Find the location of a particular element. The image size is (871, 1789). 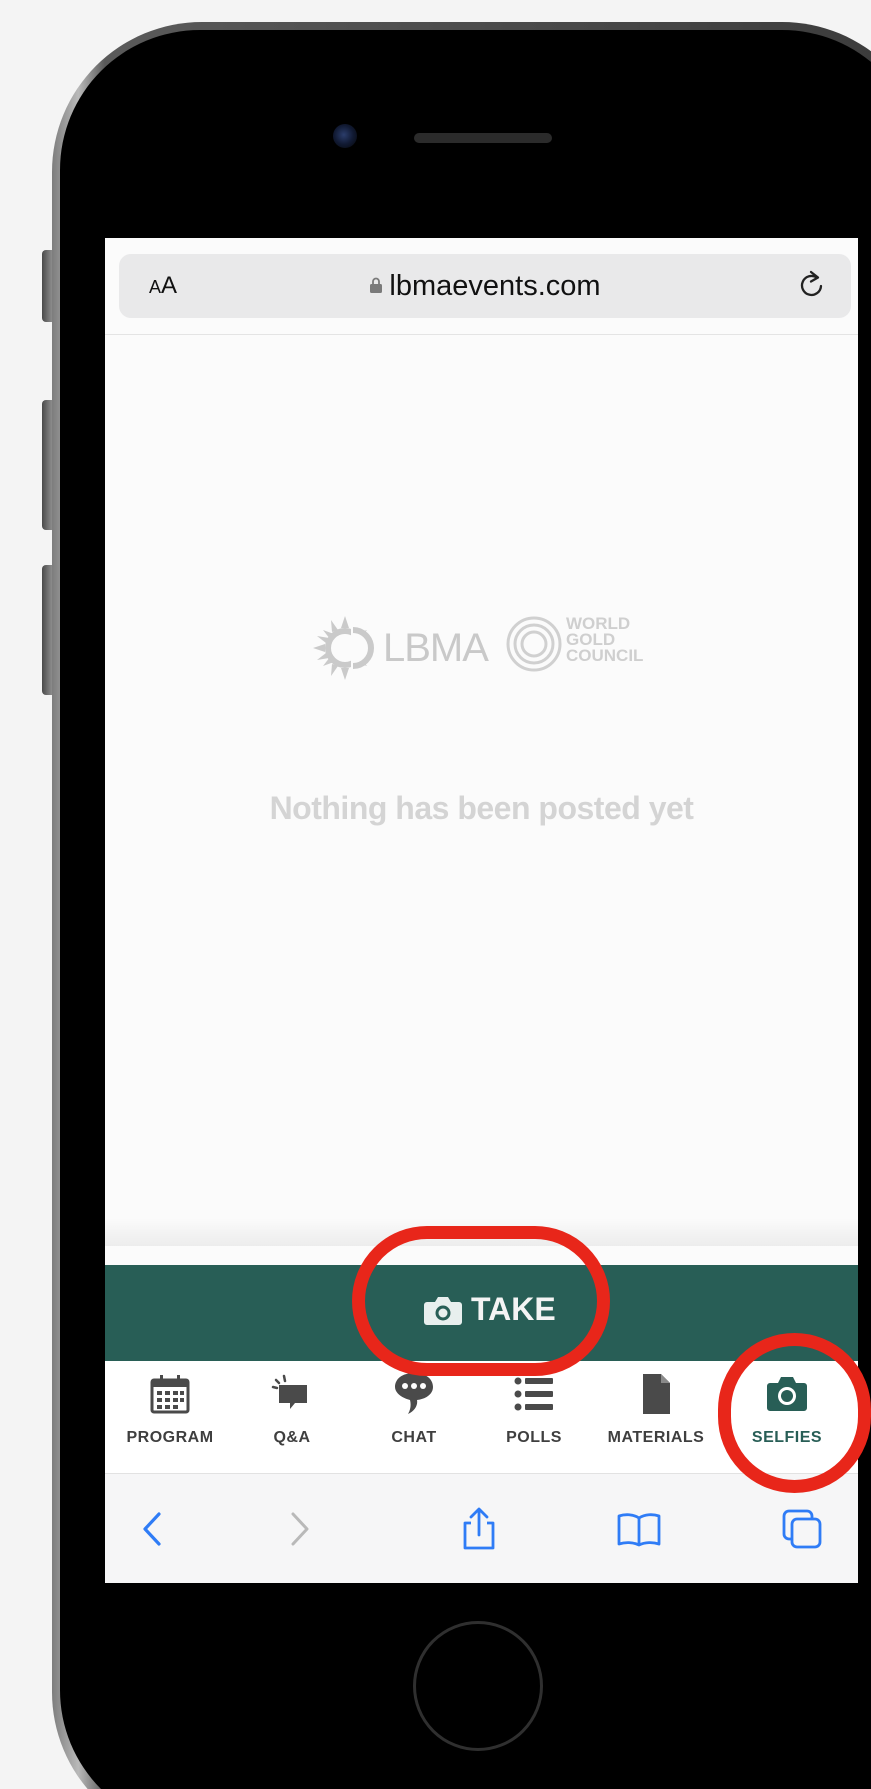

tab-materials: MATERIALS is located at coordinates (656, 1419).